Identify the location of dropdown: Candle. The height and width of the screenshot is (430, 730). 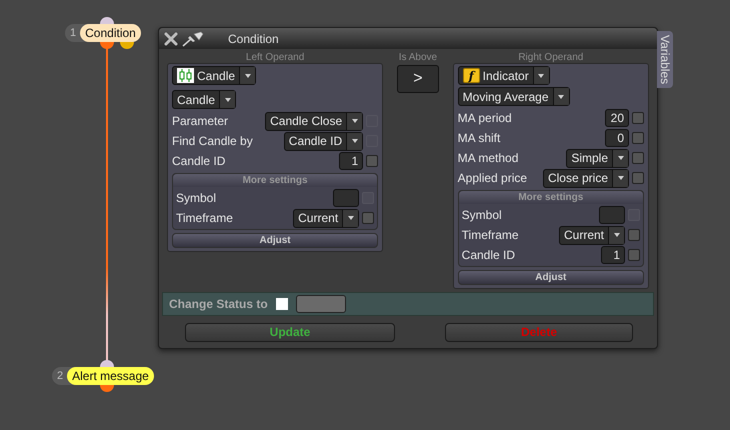
(204, 99).